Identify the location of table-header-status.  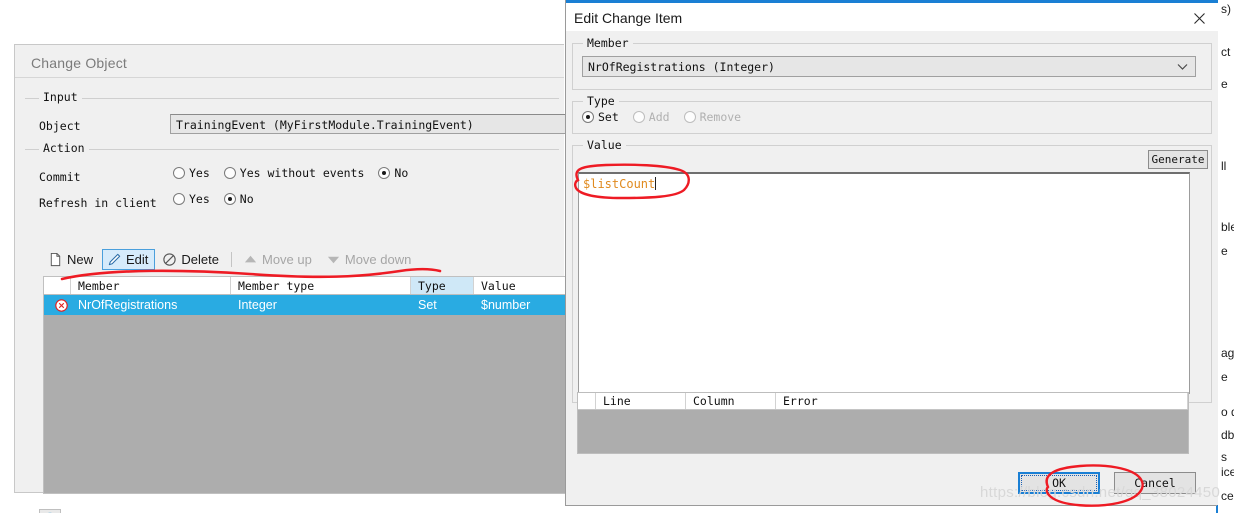
(57, 285).